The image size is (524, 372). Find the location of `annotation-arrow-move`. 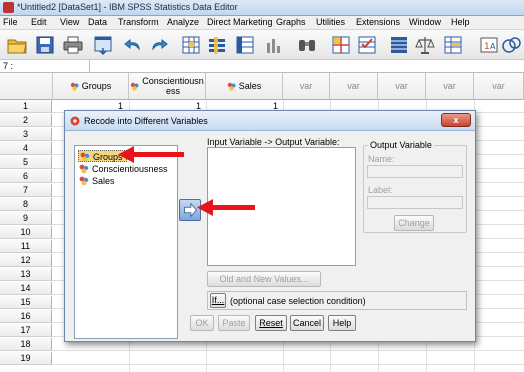

annotation-arrow-move is located at coordinates (226, 207).